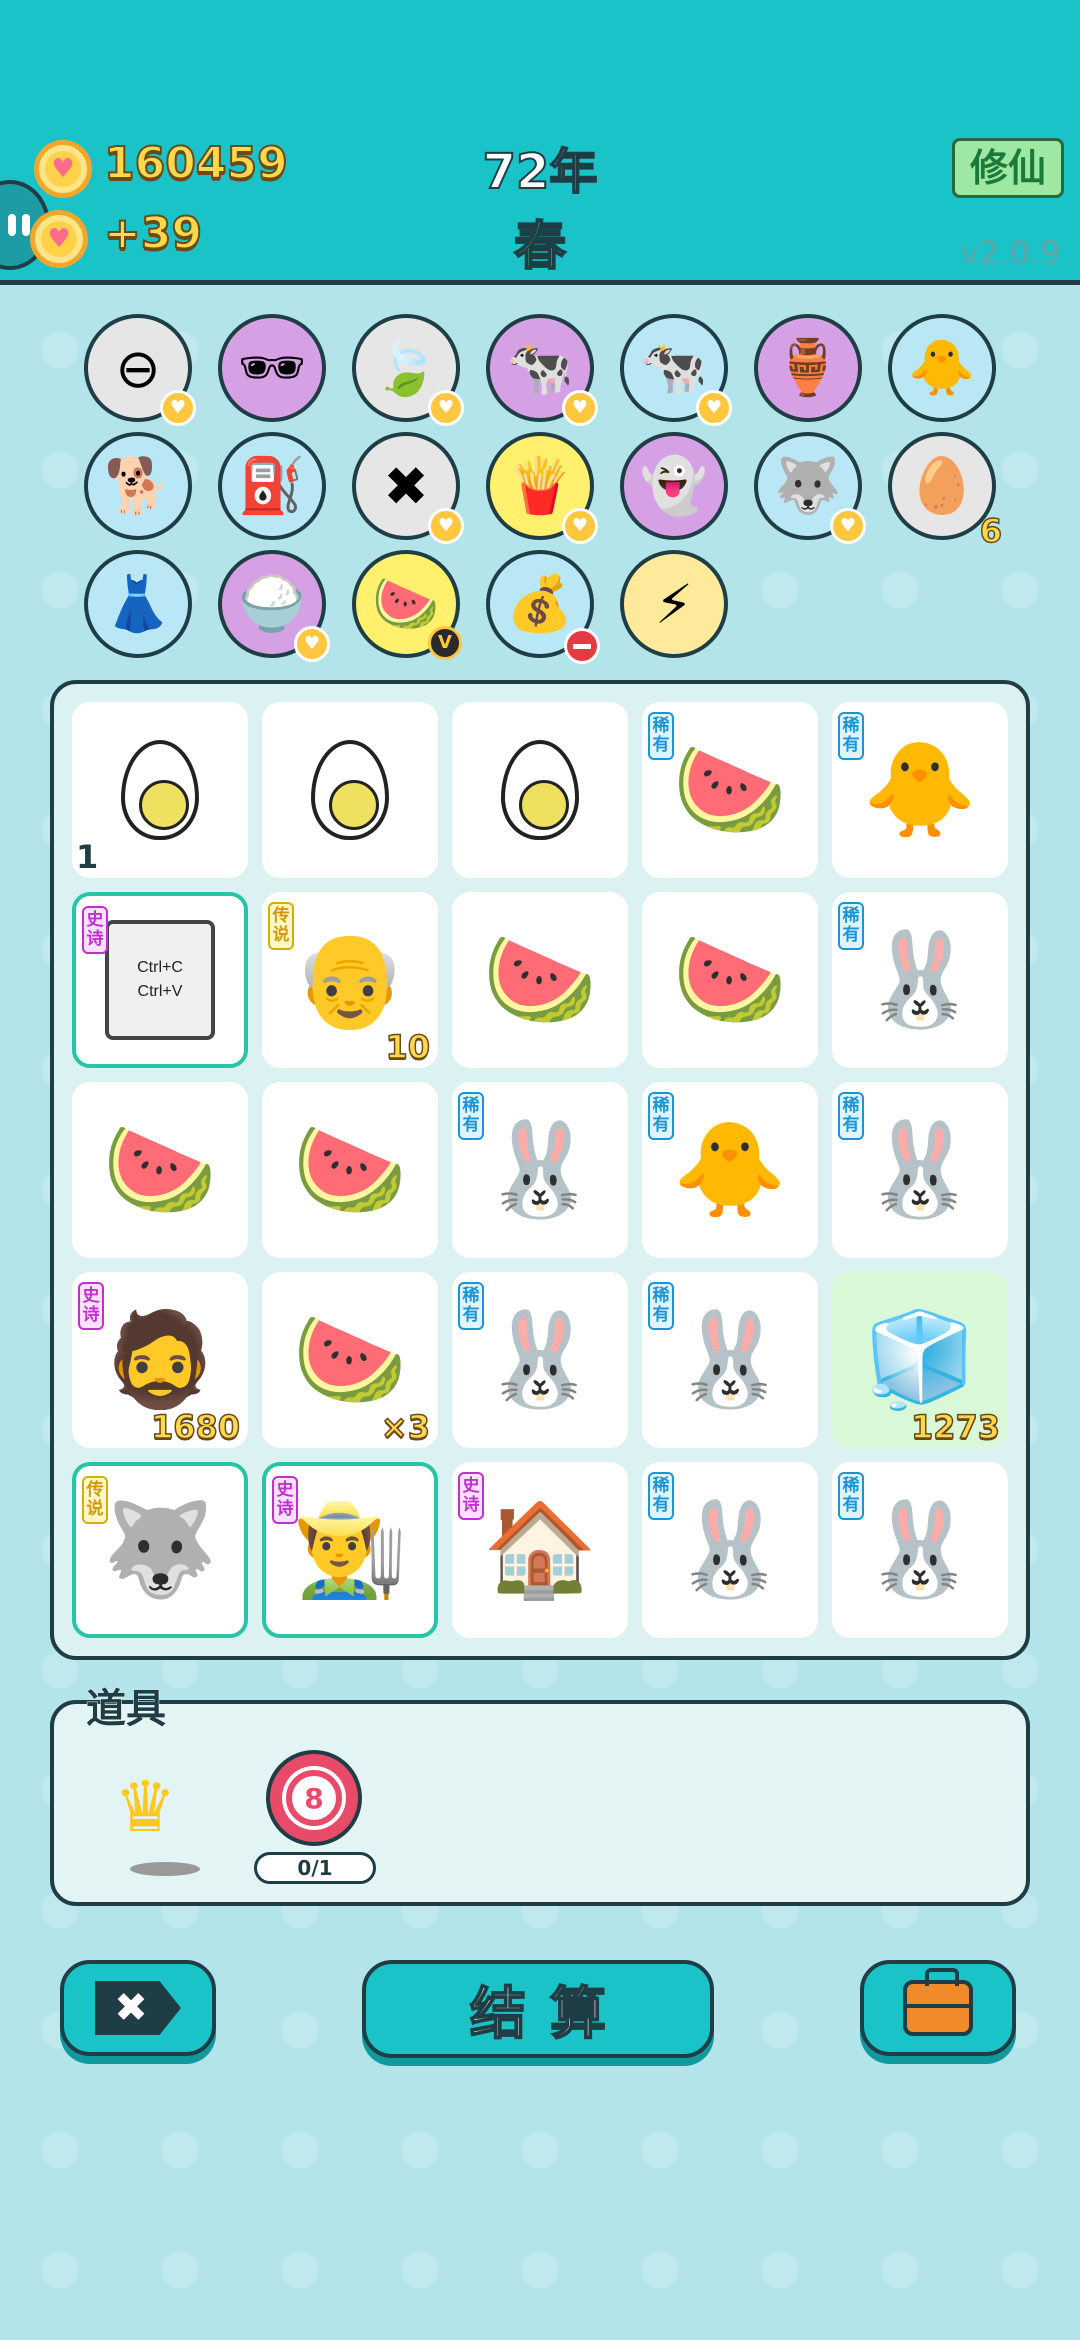  I want to click on coin-income-icon, so click(59, 239).